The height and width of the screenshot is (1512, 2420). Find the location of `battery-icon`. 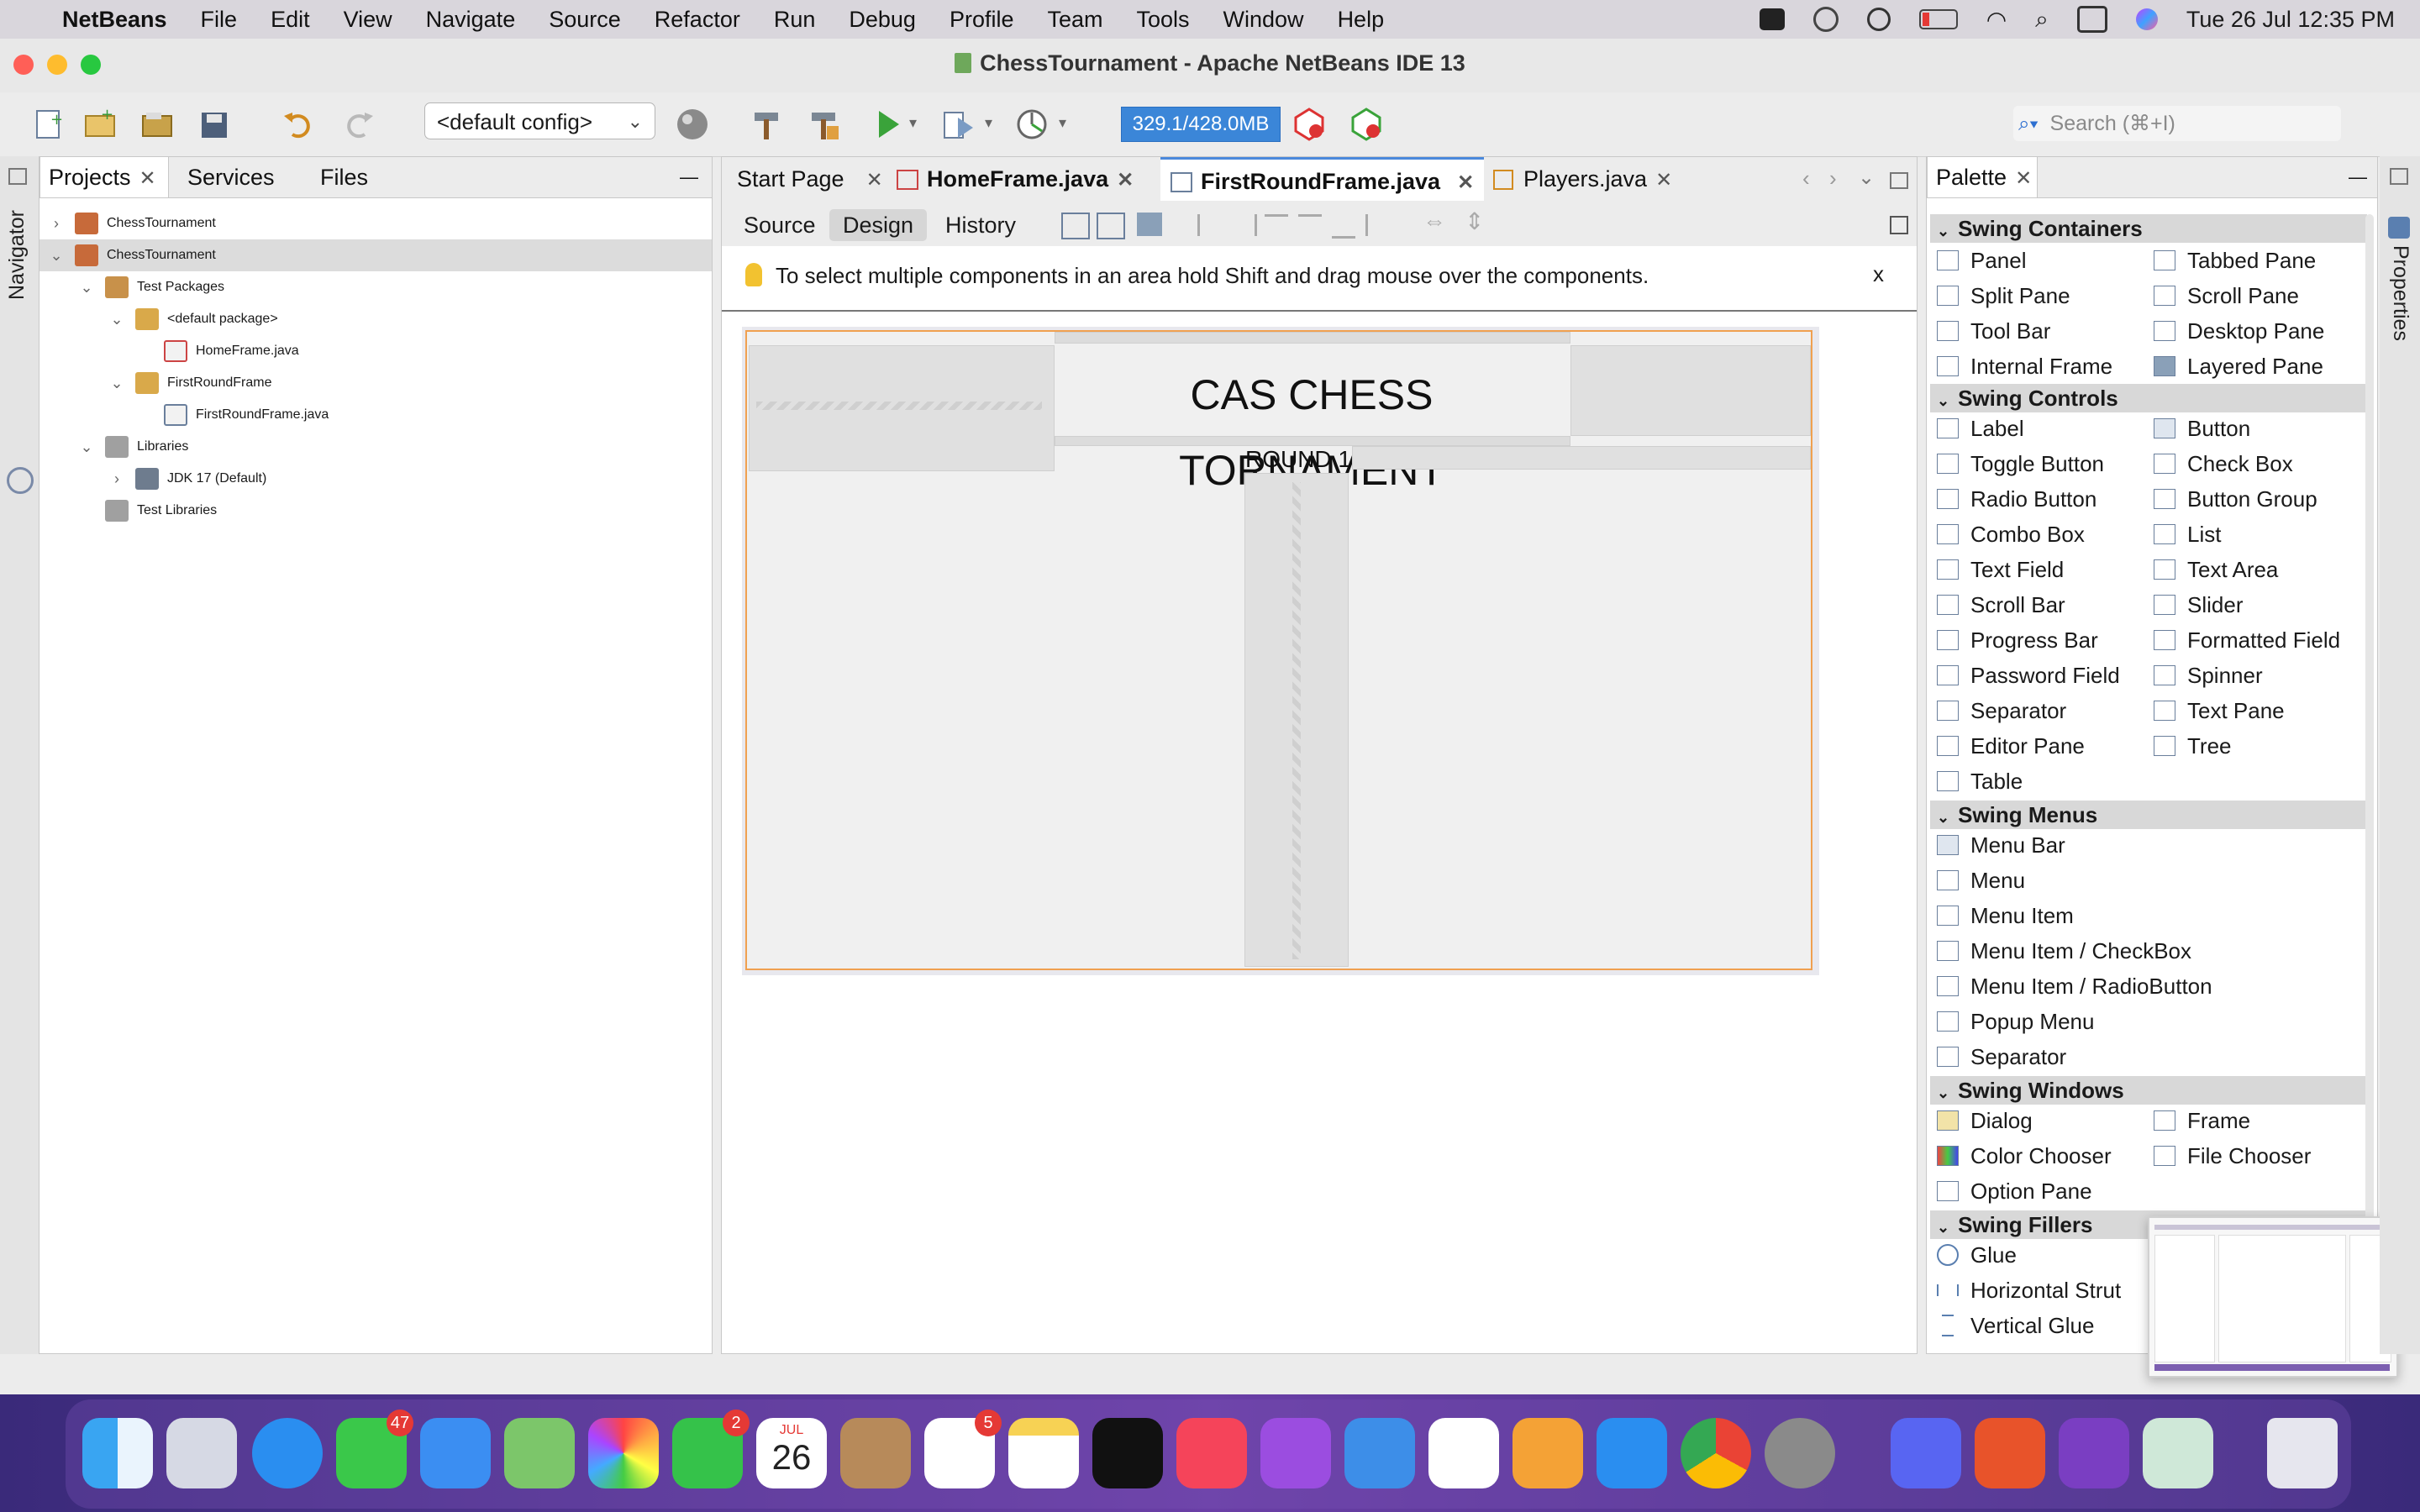

battery-icon is located at coordinates (1938, 19).